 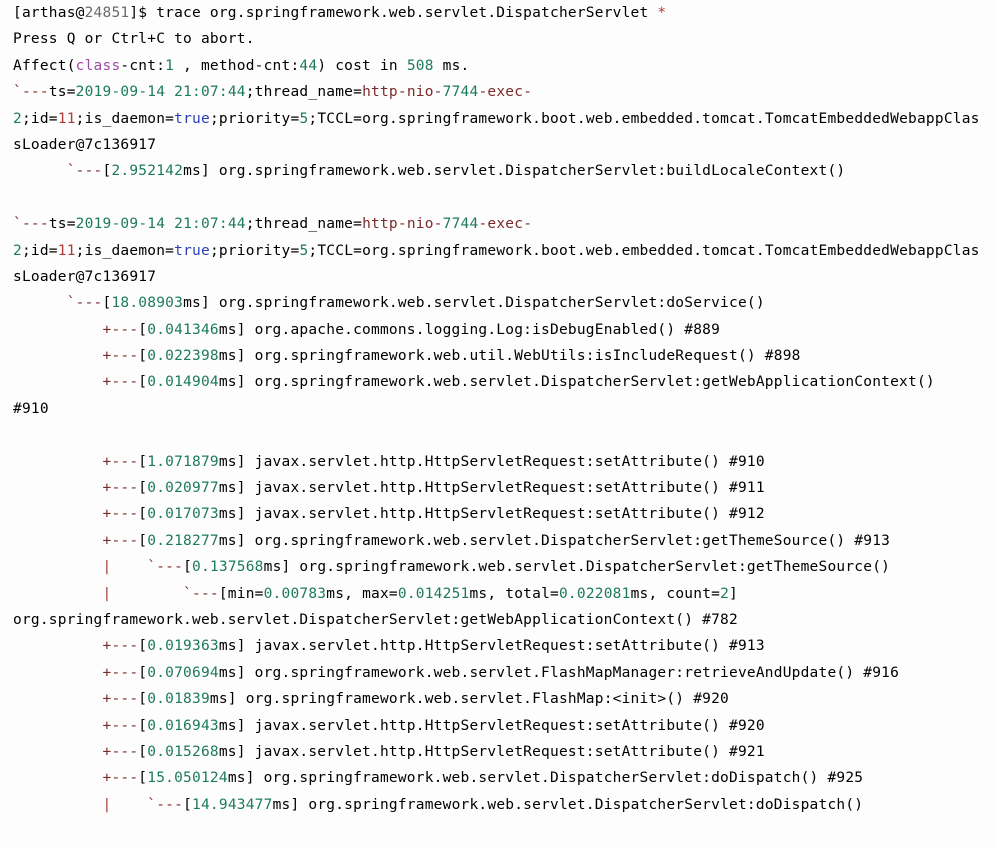 I want to click on terminal-text-segment: 24851, so click(x=107, y=13).